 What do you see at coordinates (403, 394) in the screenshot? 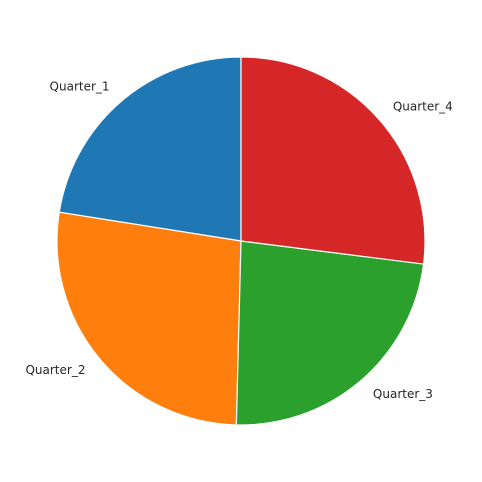
I see `pie-label-quarter-3: Quarter_3` at bounding box center [403, 394].